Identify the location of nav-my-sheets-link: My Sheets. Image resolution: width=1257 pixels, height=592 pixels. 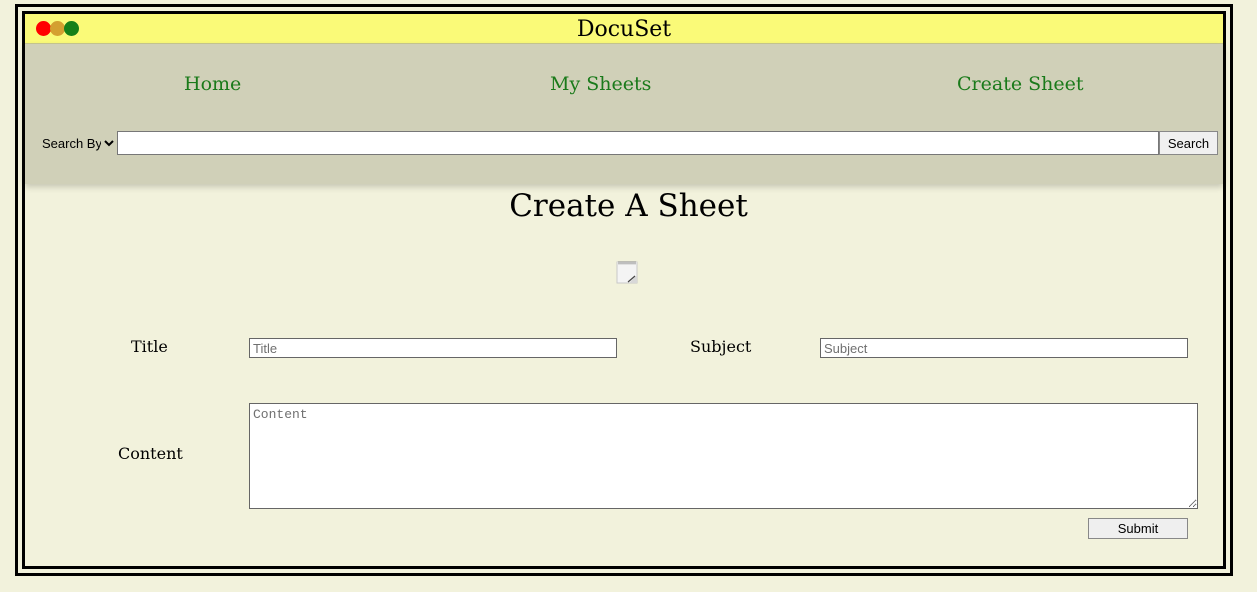
(600, 84).